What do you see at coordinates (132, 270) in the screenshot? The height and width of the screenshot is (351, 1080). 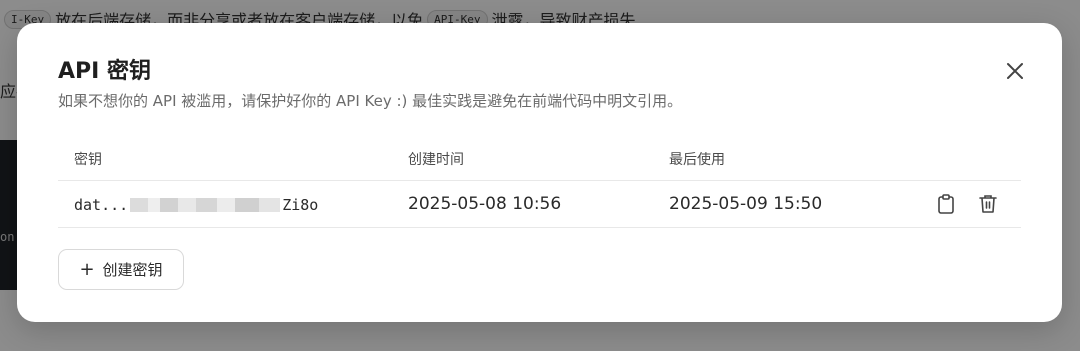 I see `create-key-label: 创建密钥` at bounding box center [132, 270].